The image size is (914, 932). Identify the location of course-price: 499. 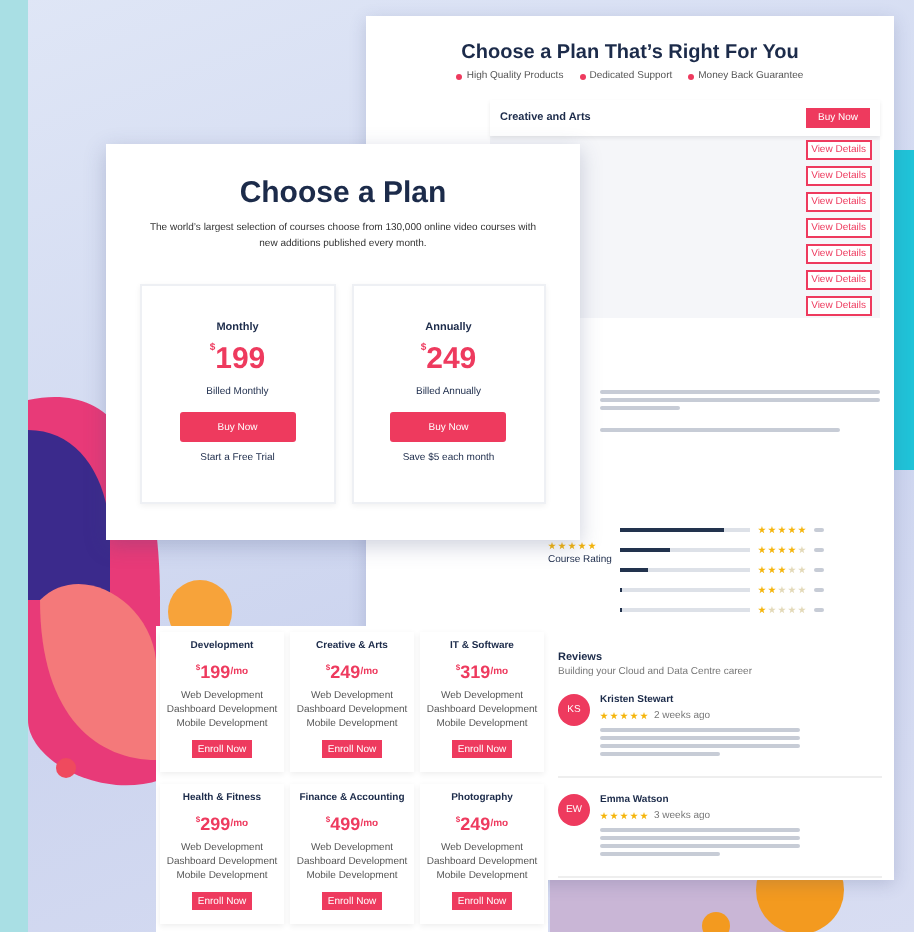
(345, 824).